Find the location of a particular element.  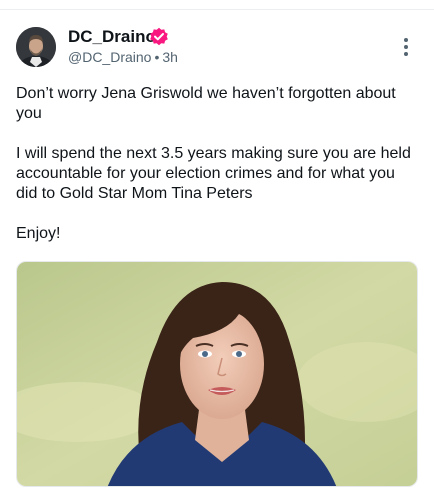

author-meta: @DC_Draino • 3h is located at coordinates (123, 57).